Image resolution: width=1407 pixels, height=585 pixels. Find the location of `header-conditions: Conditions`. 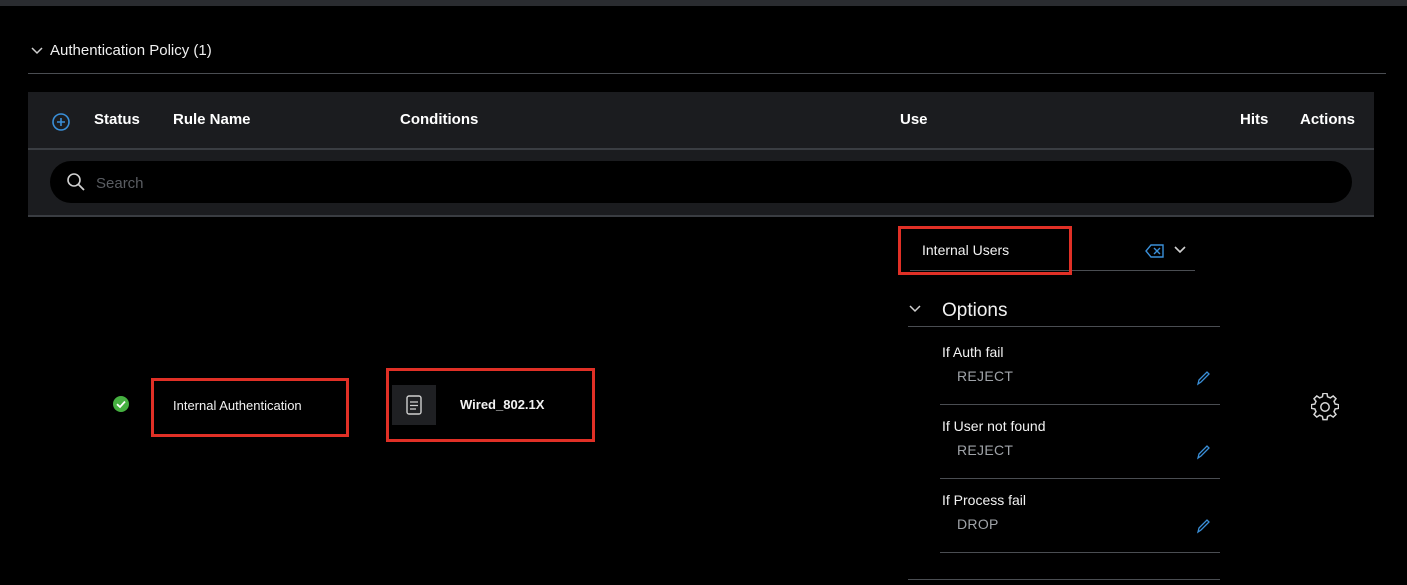

header-conditions: Conditions is located at coordinates (439, 119).